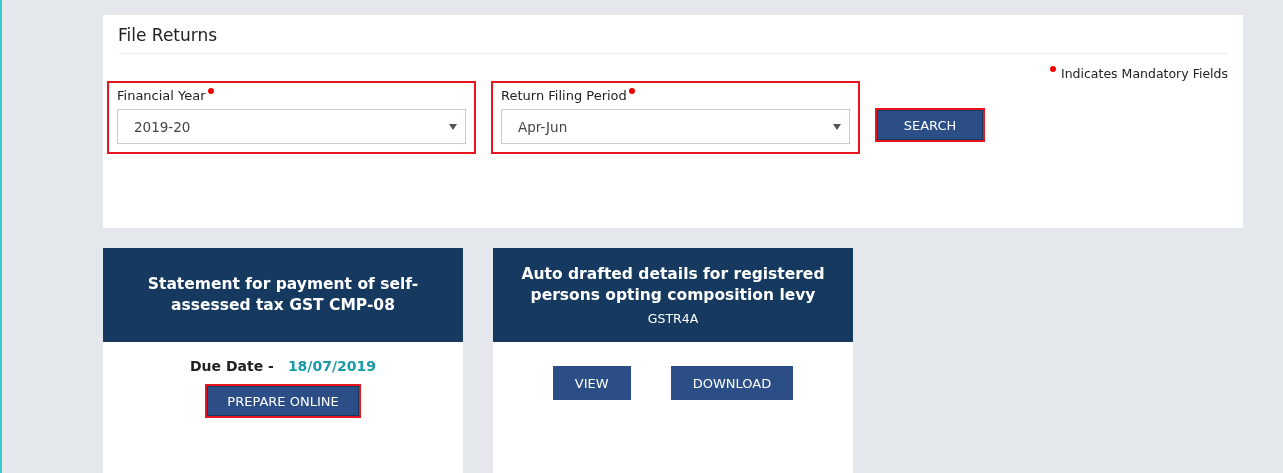 This screenshot has height=473, width=1283. I want to click on due-date: 18/07/2019, so click(332, 366).